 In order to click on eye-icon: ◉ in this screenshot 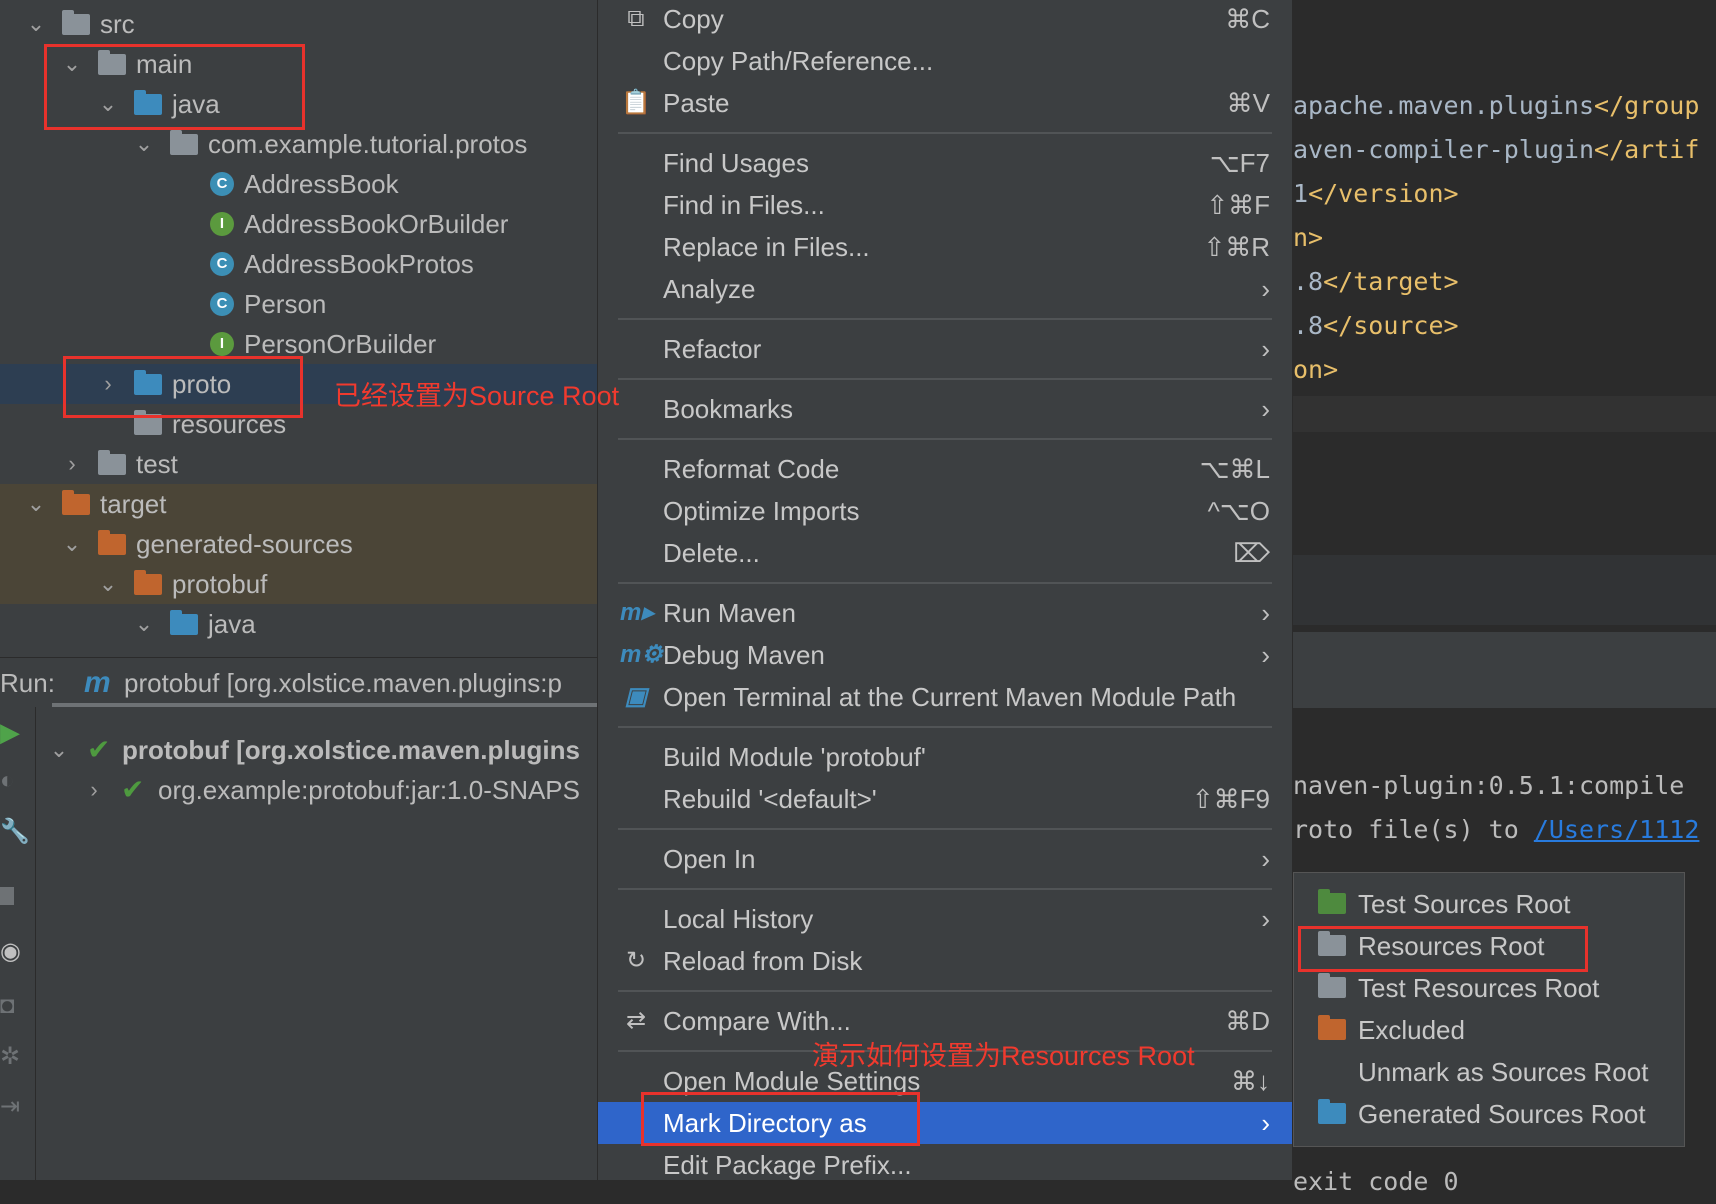, I will do `click(10, 951)`.